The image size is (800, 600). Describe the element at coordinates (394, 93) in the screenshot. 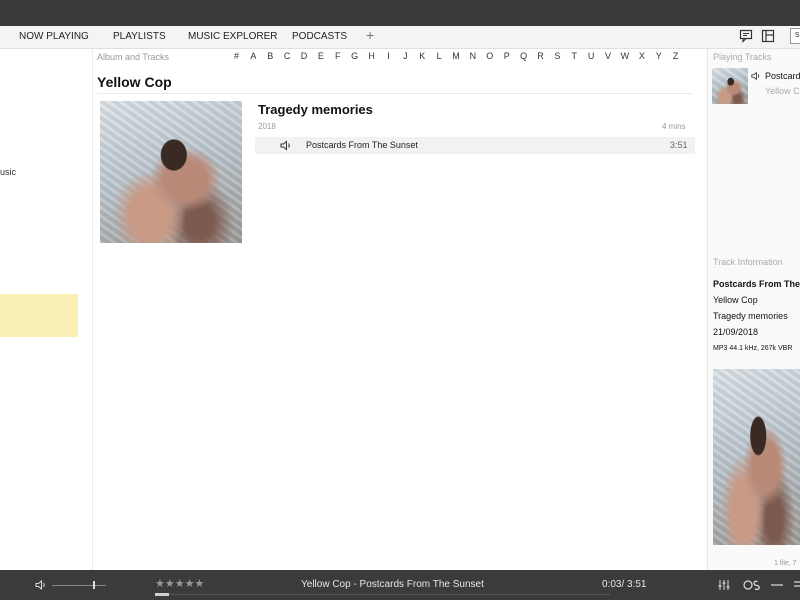

I see `divider` at that location.